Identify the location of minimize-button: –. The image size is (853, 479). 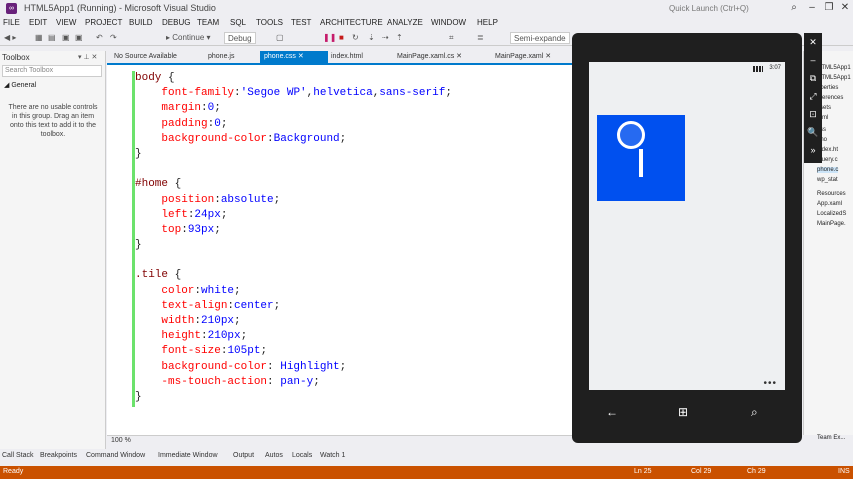
(812, 8).